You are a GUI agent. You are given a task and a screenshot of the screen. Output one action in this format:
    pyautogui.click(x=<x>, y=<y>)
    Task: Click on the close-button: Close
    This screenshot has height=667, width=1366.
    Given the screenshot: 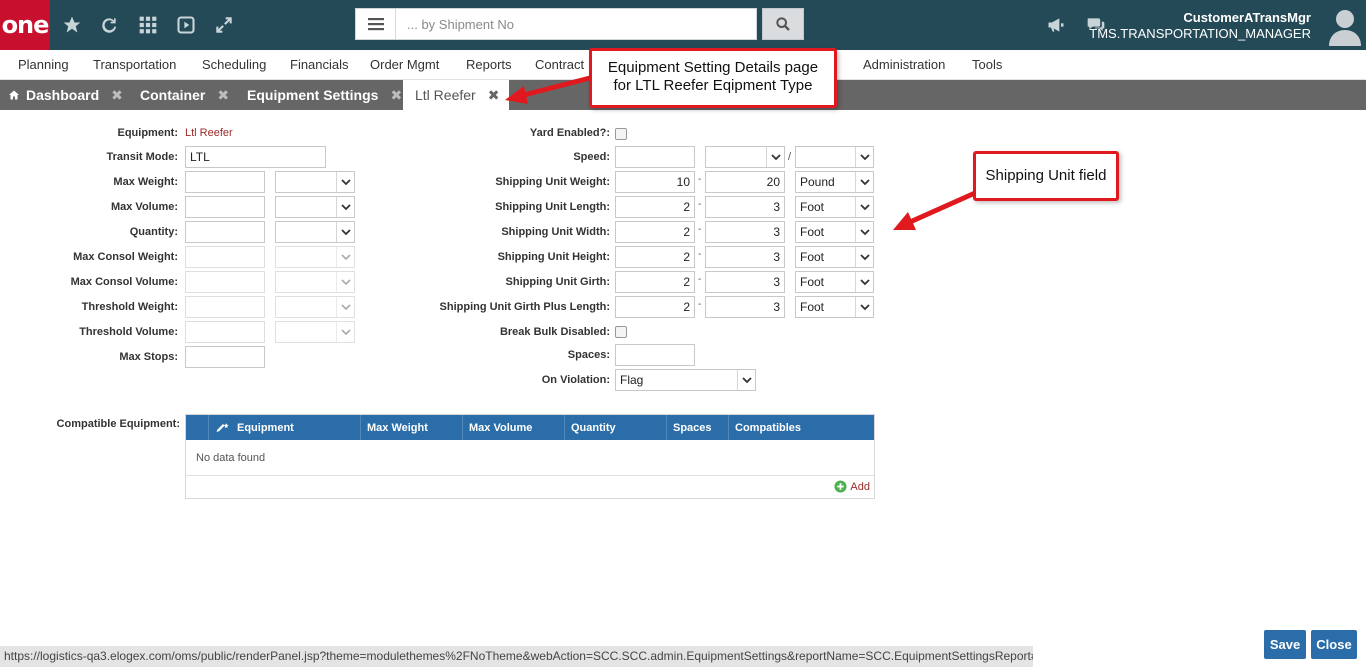 What is the action you would take?
    pyautogui.click(x=1334, y=644)
    